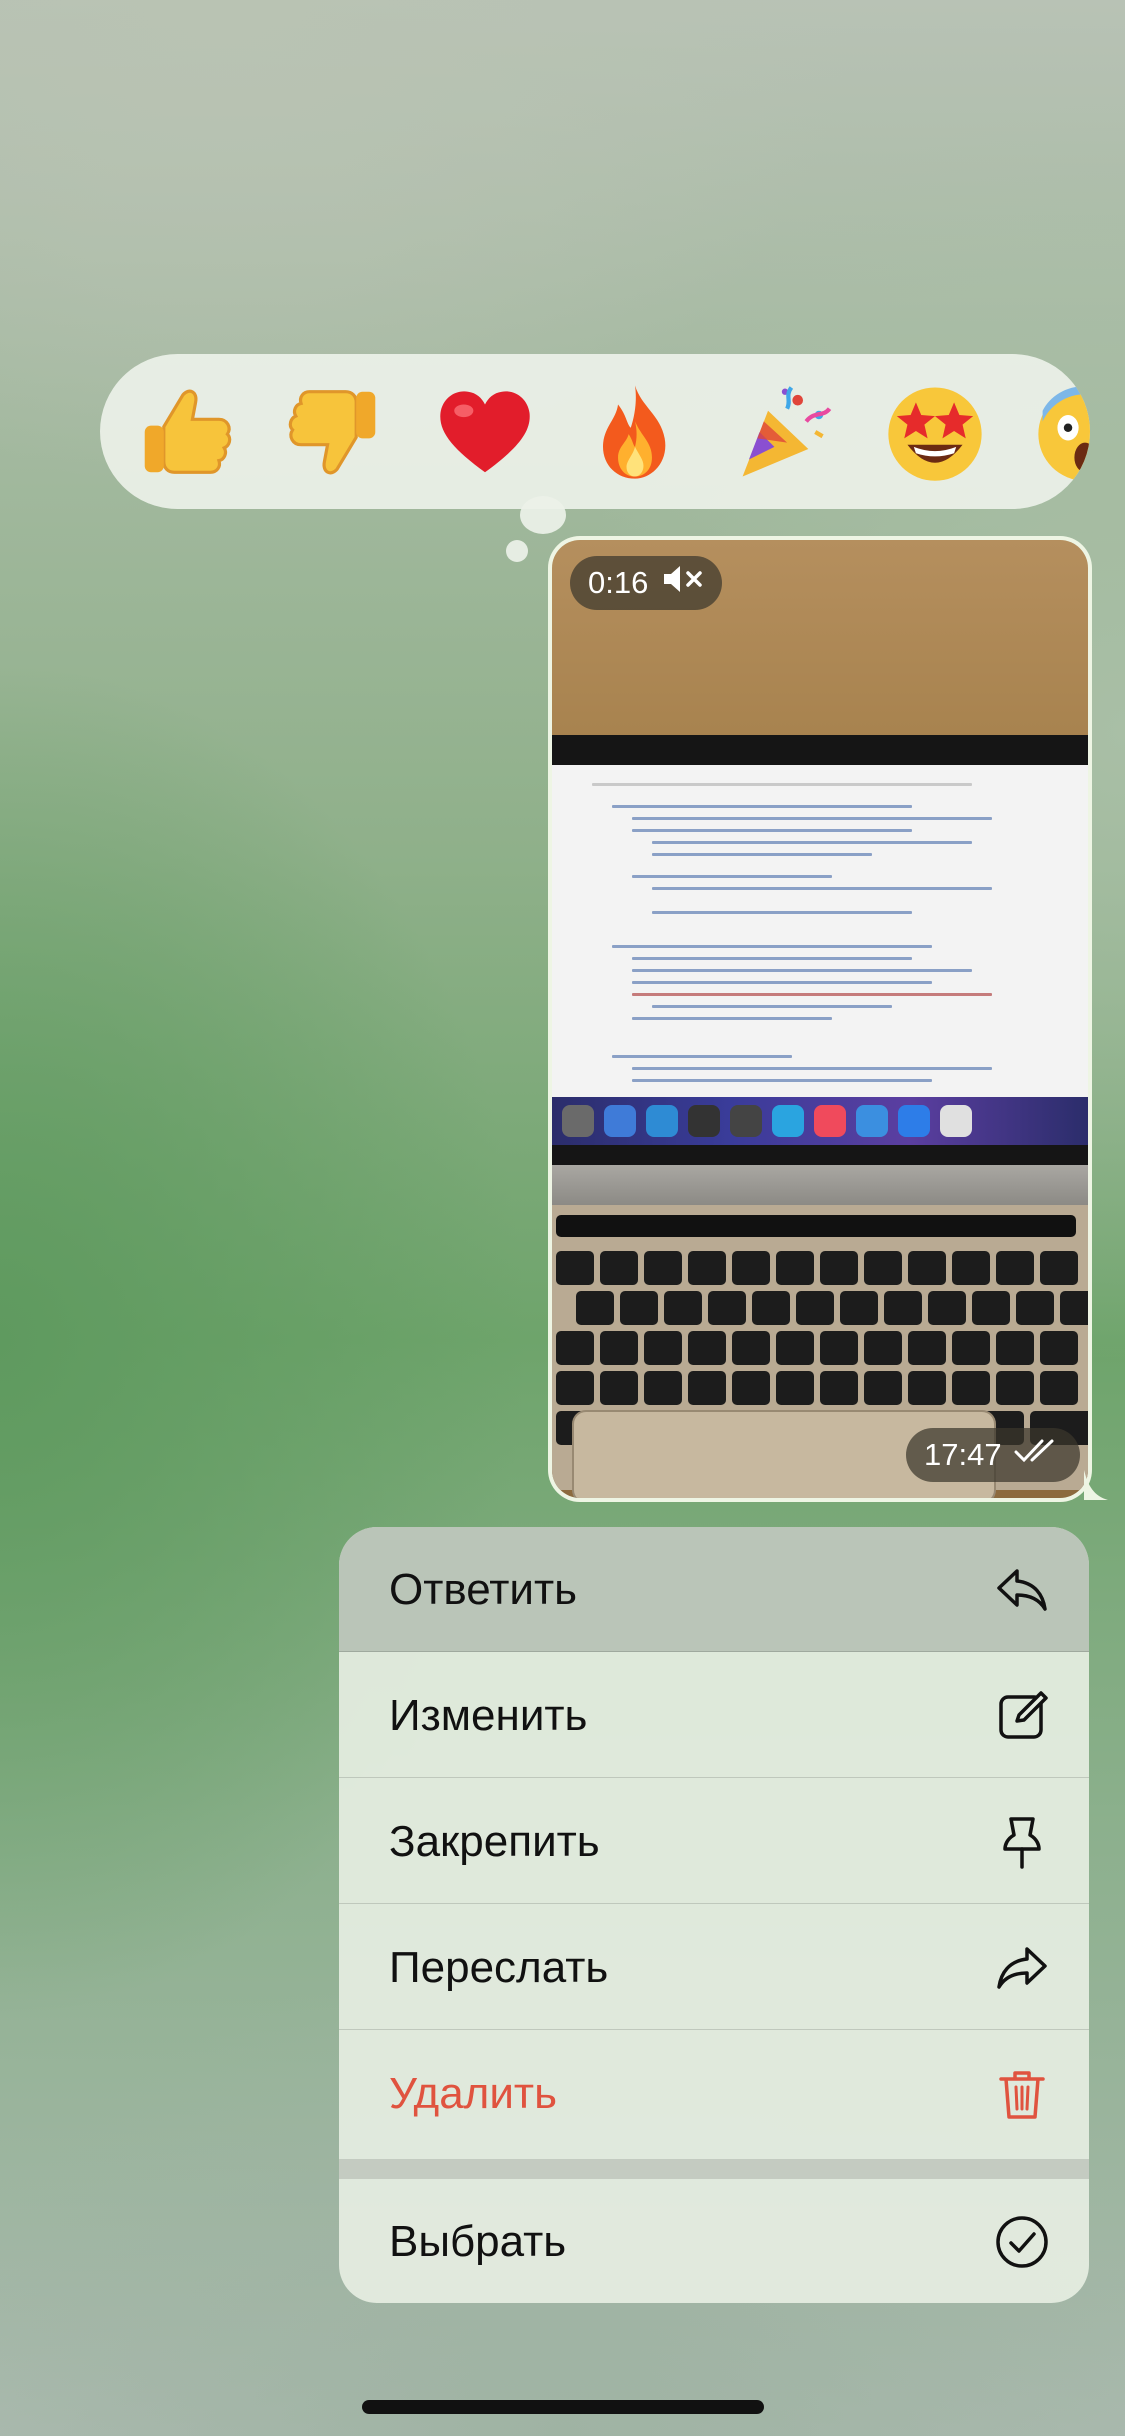  I want to click on red-heart-icon, so click(485, 432).